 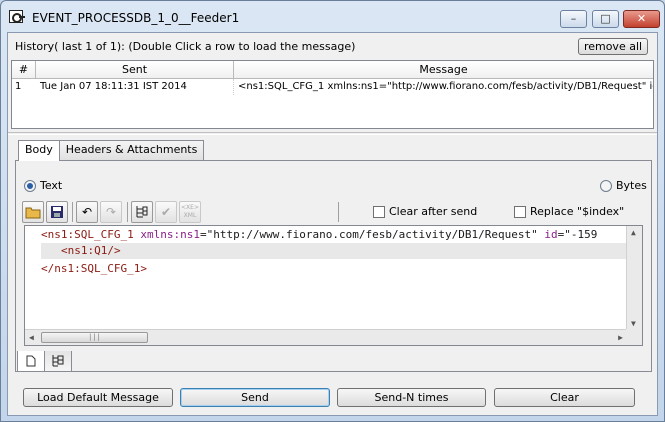 I want to click on bytes-radio: Bytes, so click(x=623, y=185).